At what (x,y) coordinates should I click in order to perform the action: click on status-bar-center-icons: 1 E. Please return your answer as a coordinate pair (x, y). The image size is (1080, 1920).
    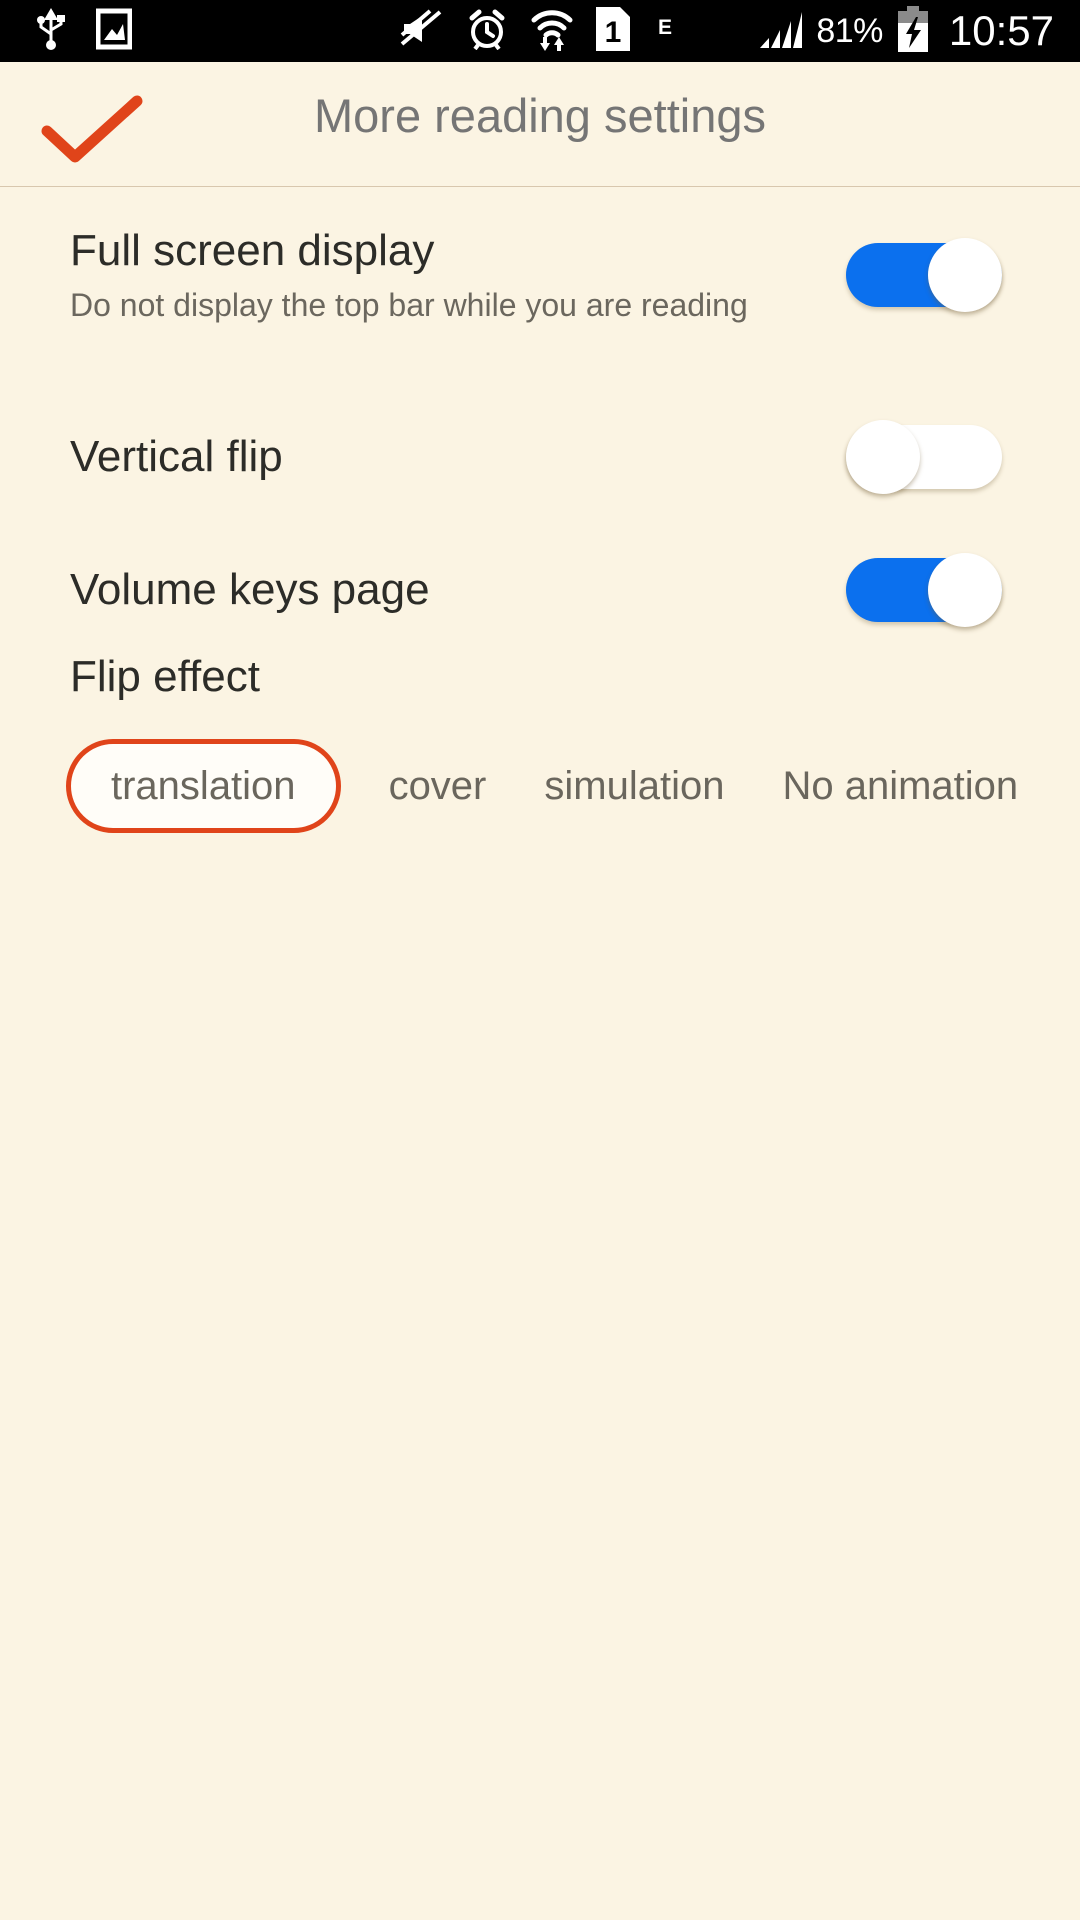
    Looking at the image, I should click on (536, 31).